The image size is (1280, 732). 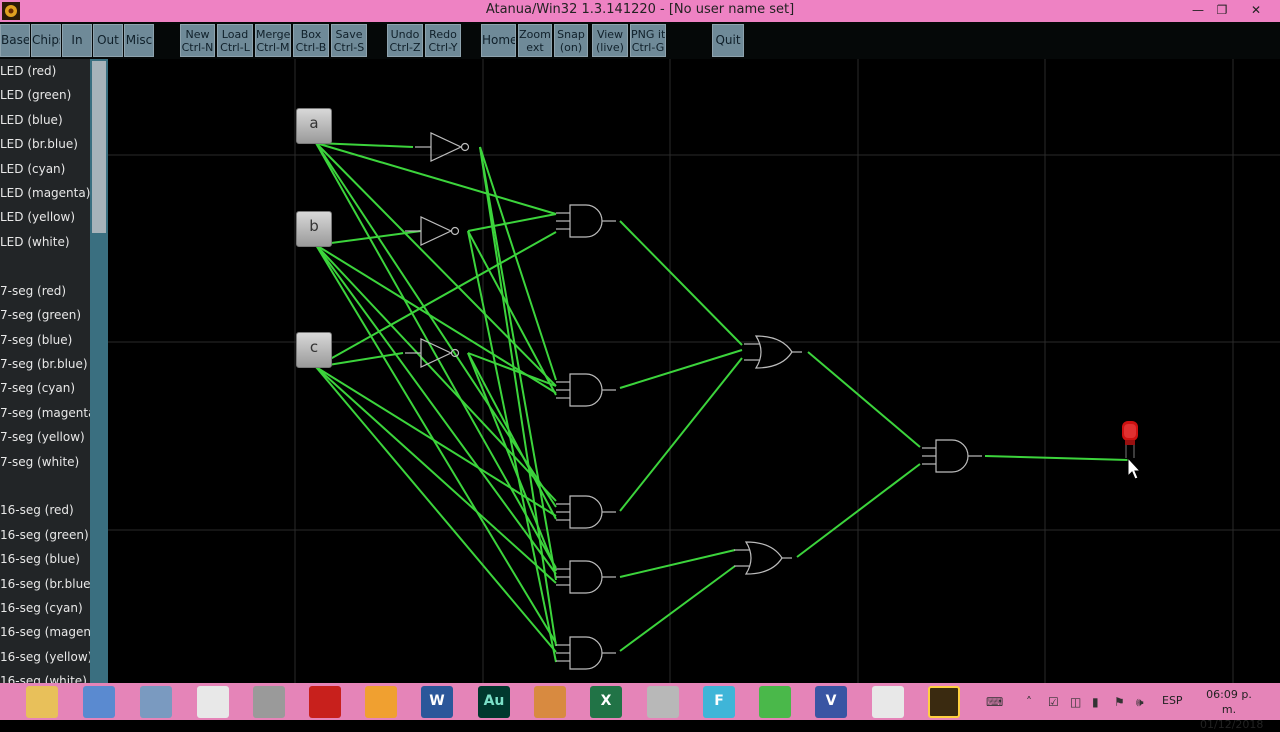 I want to click on sidebar-item: LED (yellow), so click(x=37, y=217).